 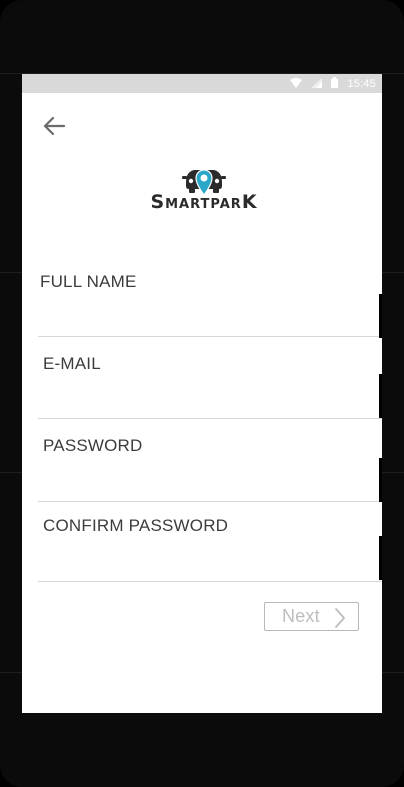 What do you see at coordinates (202, 83) in the screenshot?
I see `status-bar: 15:45` at bounding box center [202, 83].